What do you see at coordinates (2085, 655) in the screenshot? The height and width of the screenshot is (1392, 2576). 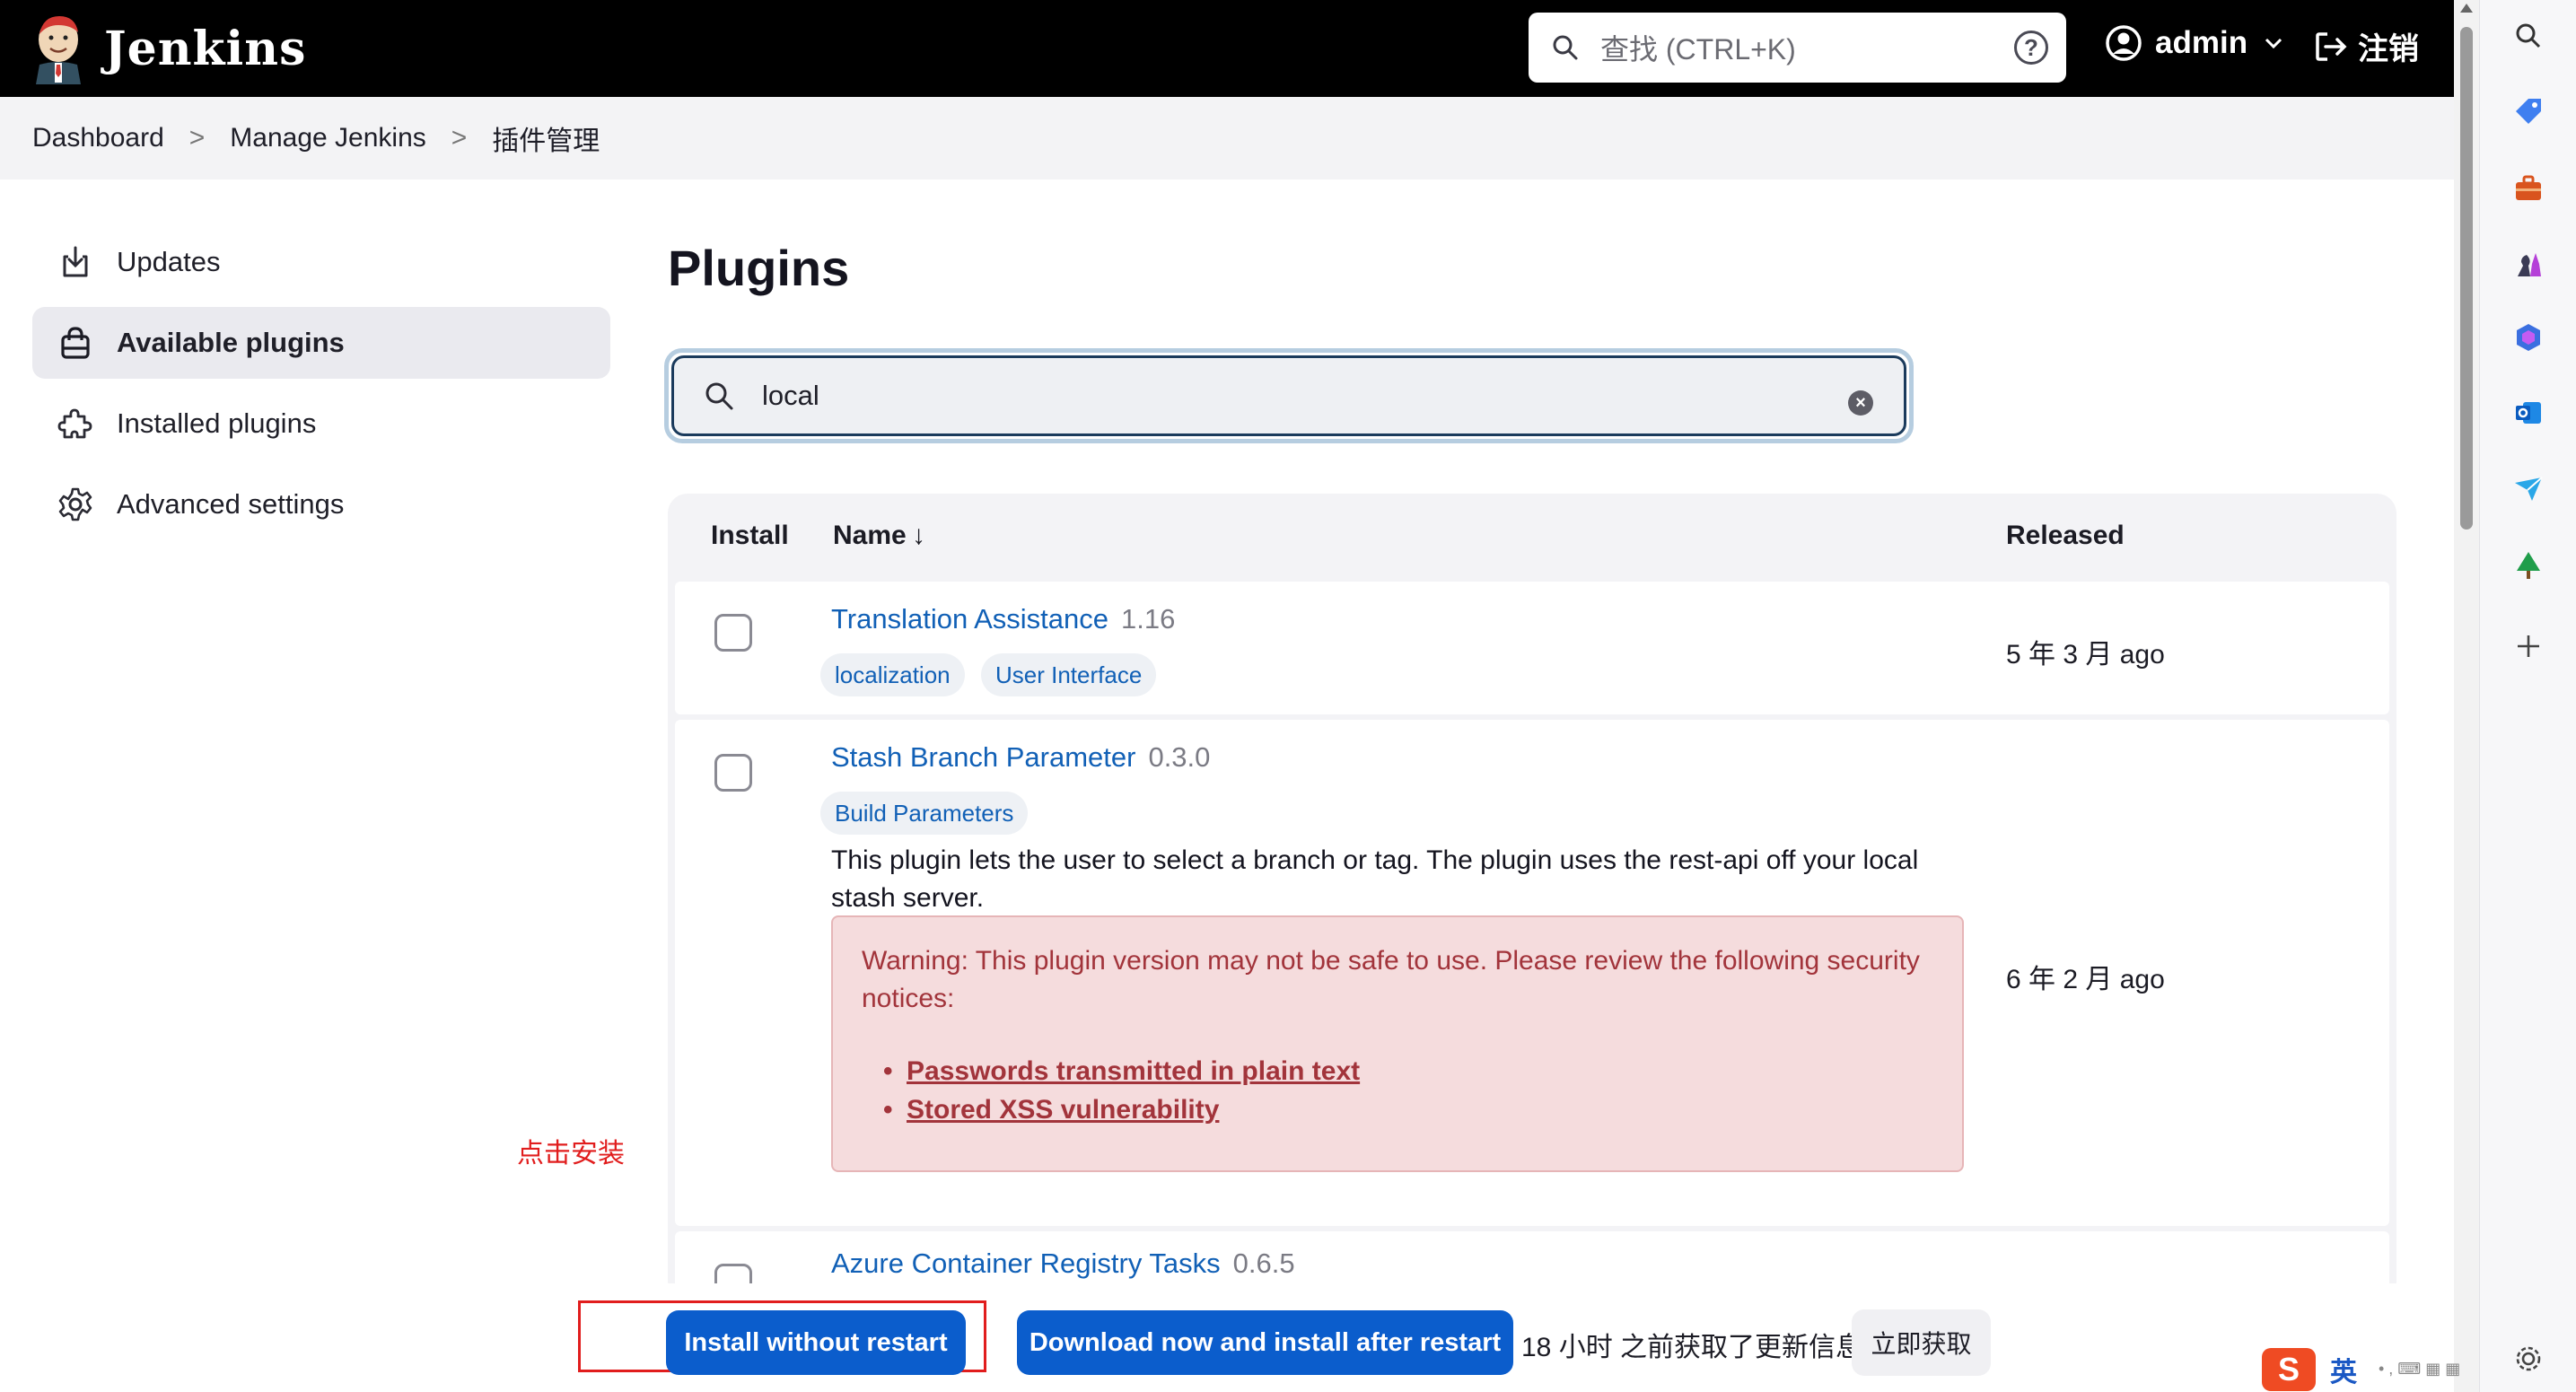 I see `released-date: 5 年 3 月 ago` at bounding box center [2085, 655].